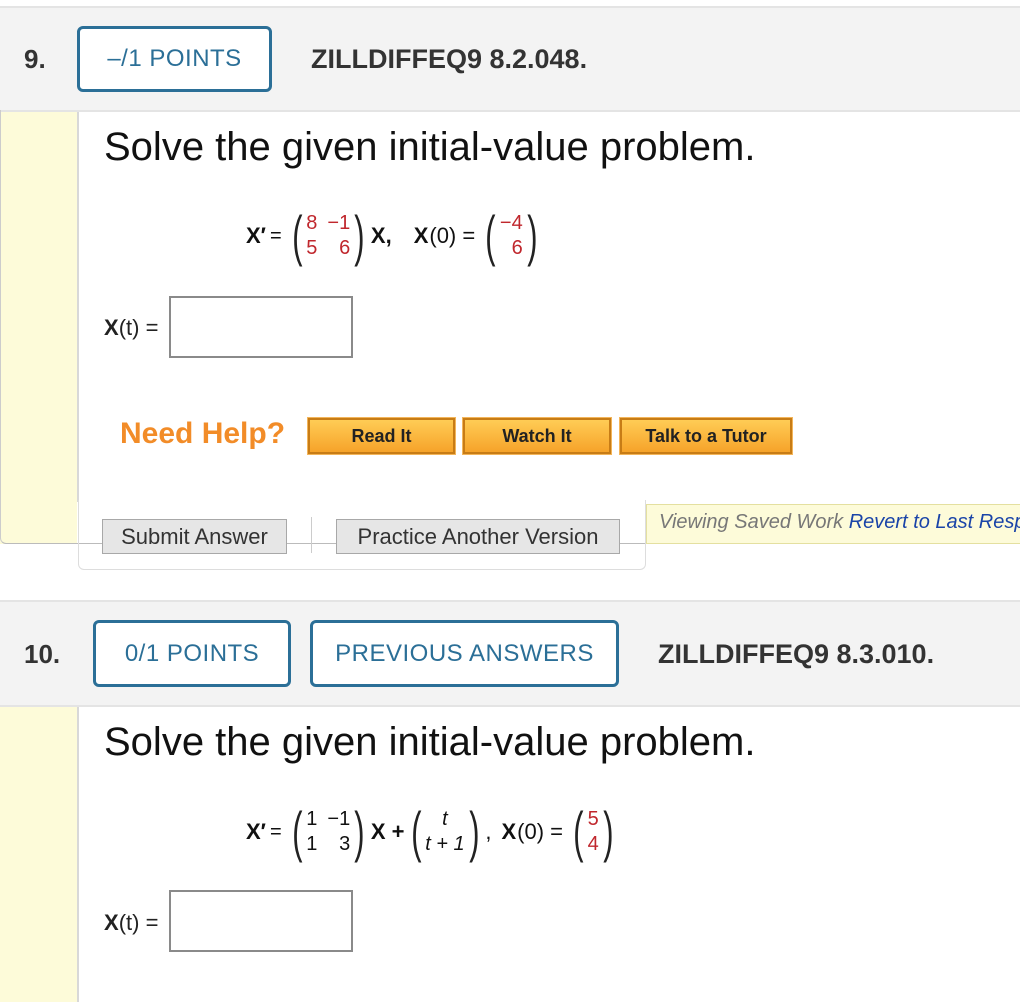 This screenshot has width=1020, height=1002. I want to click on q10-v1: 5, so click(593, 819).